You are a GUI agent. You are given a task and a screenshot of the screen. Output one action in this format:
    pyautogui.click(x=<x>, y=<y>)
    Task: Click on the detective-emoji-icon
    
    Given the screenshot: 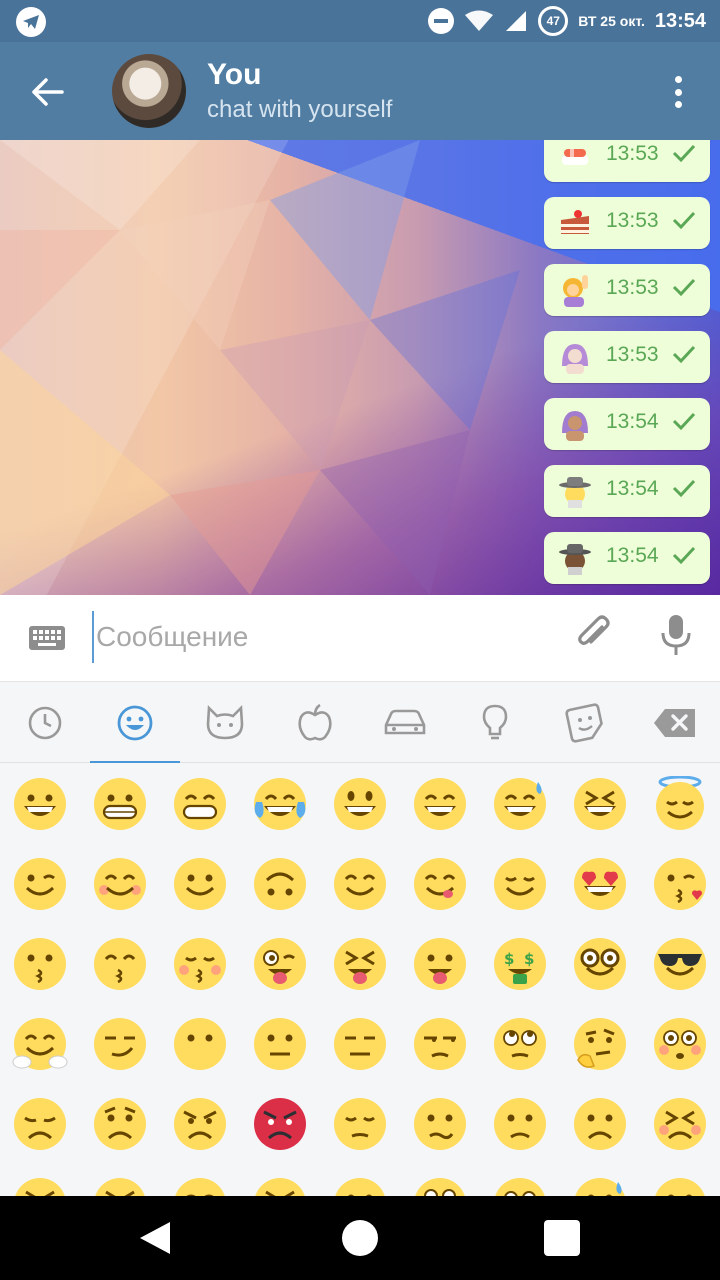 What is the action you would take?
    pyautogui.click(x=575, y=492)
    